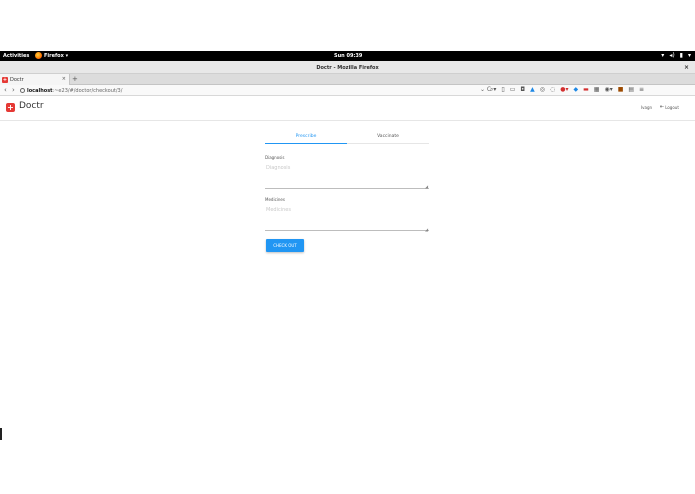 This screenshot has height=494, width=695. I want to click on search-icon: ⌕▾, so click(493, 90).